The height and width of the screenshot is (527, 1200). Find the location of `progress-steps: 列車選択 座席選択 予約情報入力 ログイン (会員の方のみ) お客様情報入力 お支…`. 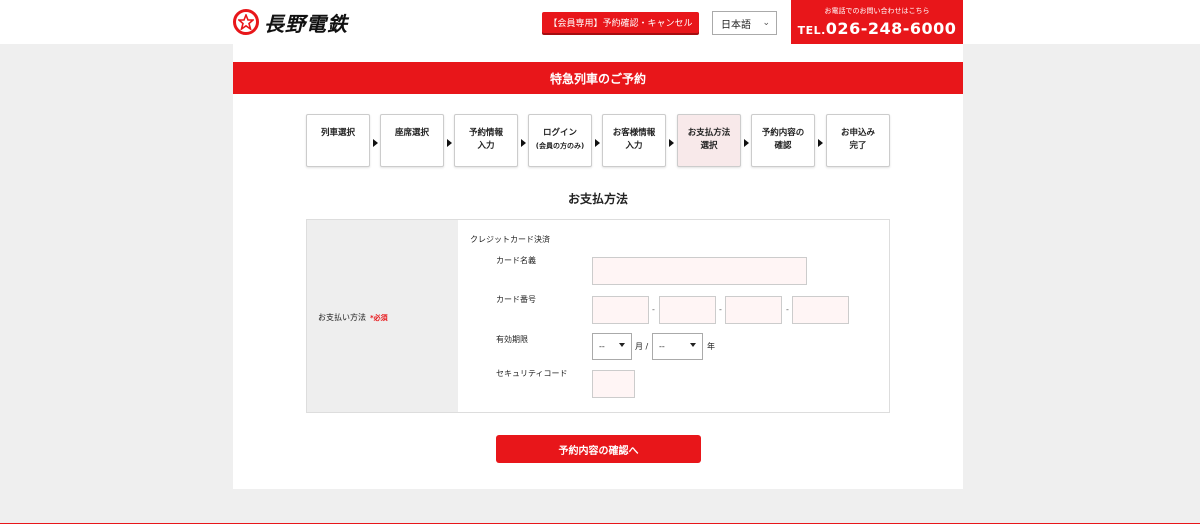

progress-steps: 列車選択 座席選択 予約情報入力 ログイン (会員の方のみ) お客様情報入力 お支… is located at coordinates (598, 141).